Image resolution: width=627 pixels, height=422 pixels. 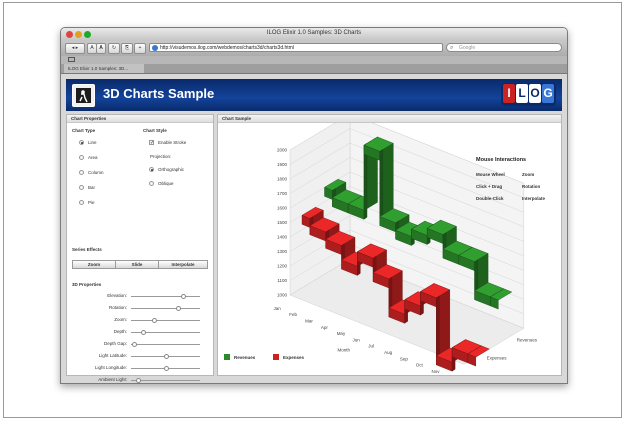 What do you see at coordinates (314, 95) in the screenshot?
I see `app-banner: 3D Charts Sample I L O G` at bounding box center [314, 95].